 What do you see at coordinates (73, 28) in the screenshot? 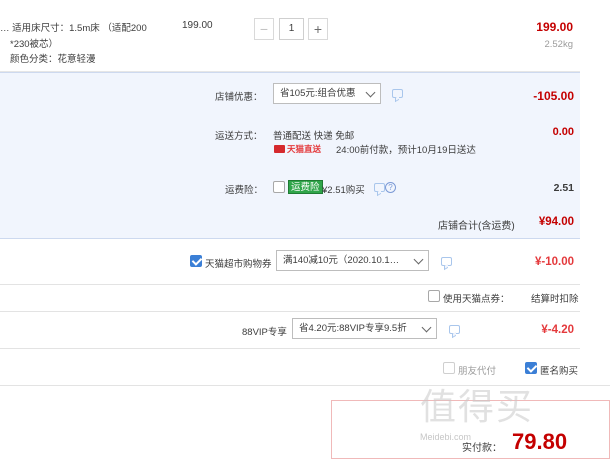
I see `product-spec-size: … 适用床尺寸：1.5m床 （适配200` at bounding box center [73, 28].